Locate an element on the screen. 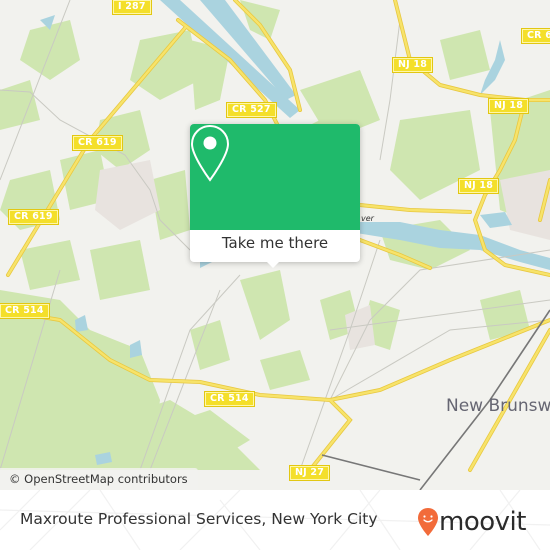  location-popup: Take me there is located at coordinates (275, 196).